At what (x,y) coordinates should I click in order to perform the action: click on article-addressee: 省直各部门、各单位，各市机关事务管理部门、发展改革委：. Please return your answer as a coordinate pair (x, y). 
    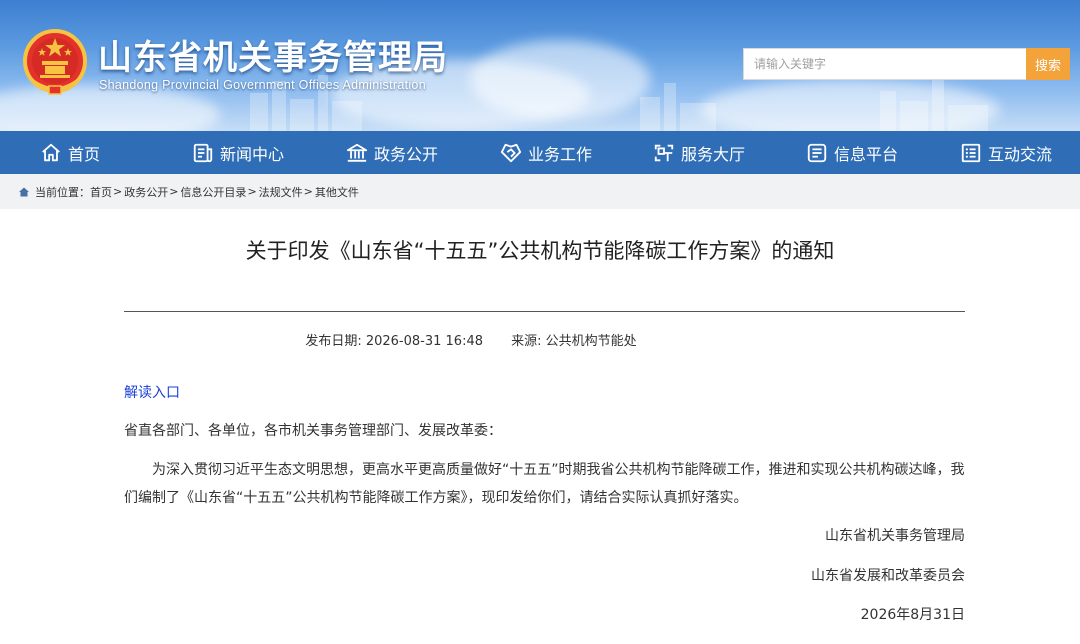
    Looking at the image, I should click on (313, 431).